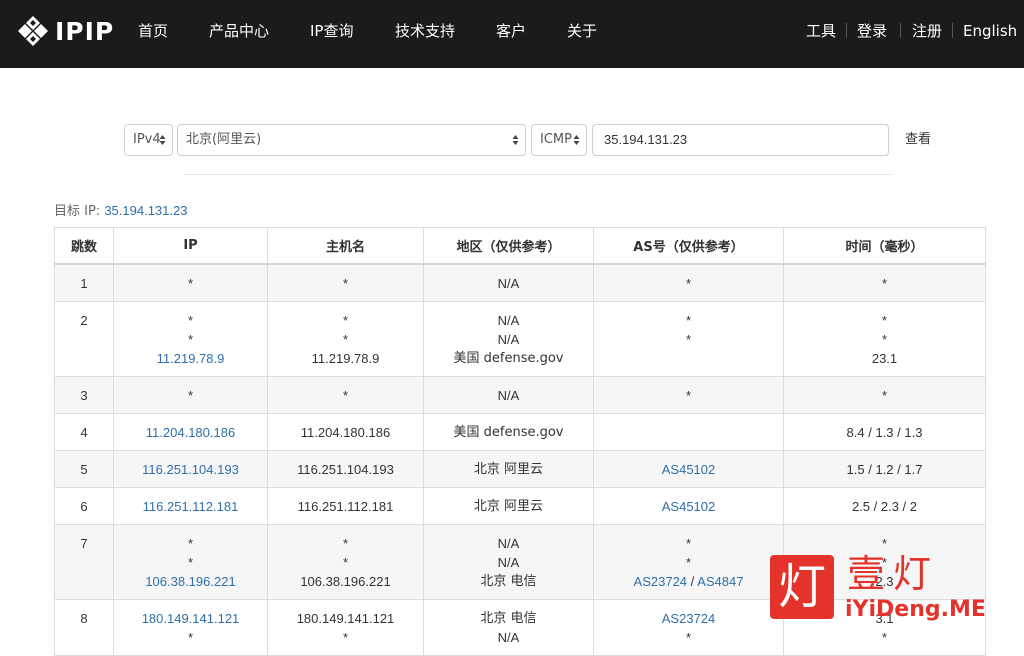 The image size is (1024, 656). Describe the element at coordinates (145, 210) in the screenshot. I see `target-ip-value: 35.194.131.23` at that location.